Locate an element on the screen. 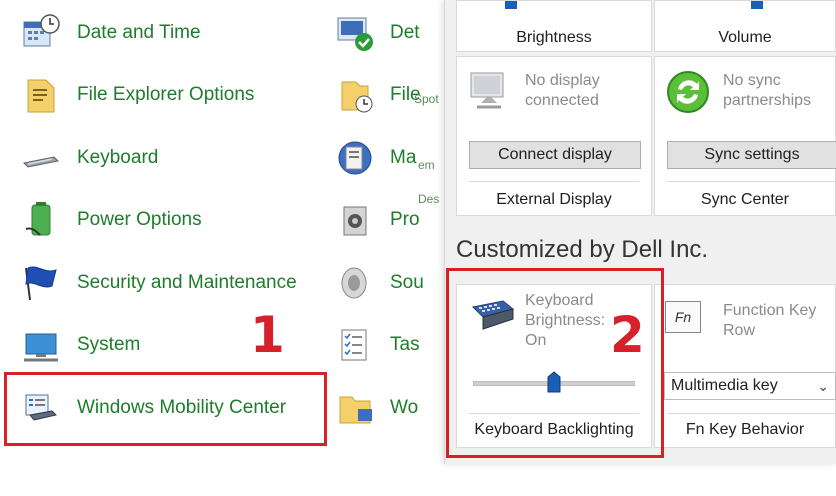 This screenshot has height=496, width=836. cp2-item-6: Tas is located at coordinates (377, 345).